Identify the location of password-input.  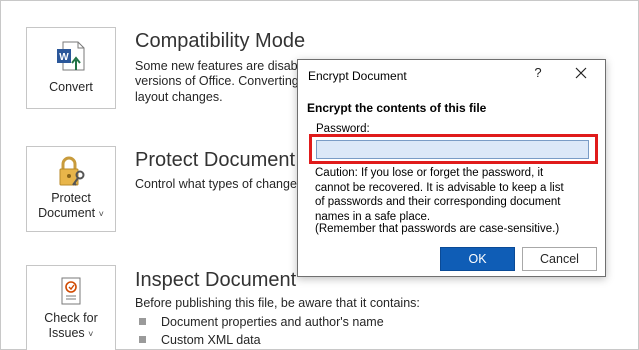
(452, 149).